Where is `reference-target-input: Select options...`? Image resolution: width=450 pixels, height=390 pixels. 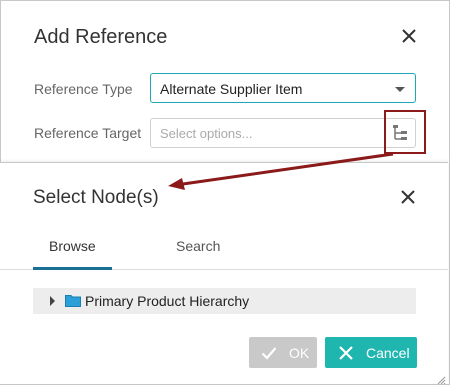
reference-target-input: Select options... is located at coordinates (283, 133).